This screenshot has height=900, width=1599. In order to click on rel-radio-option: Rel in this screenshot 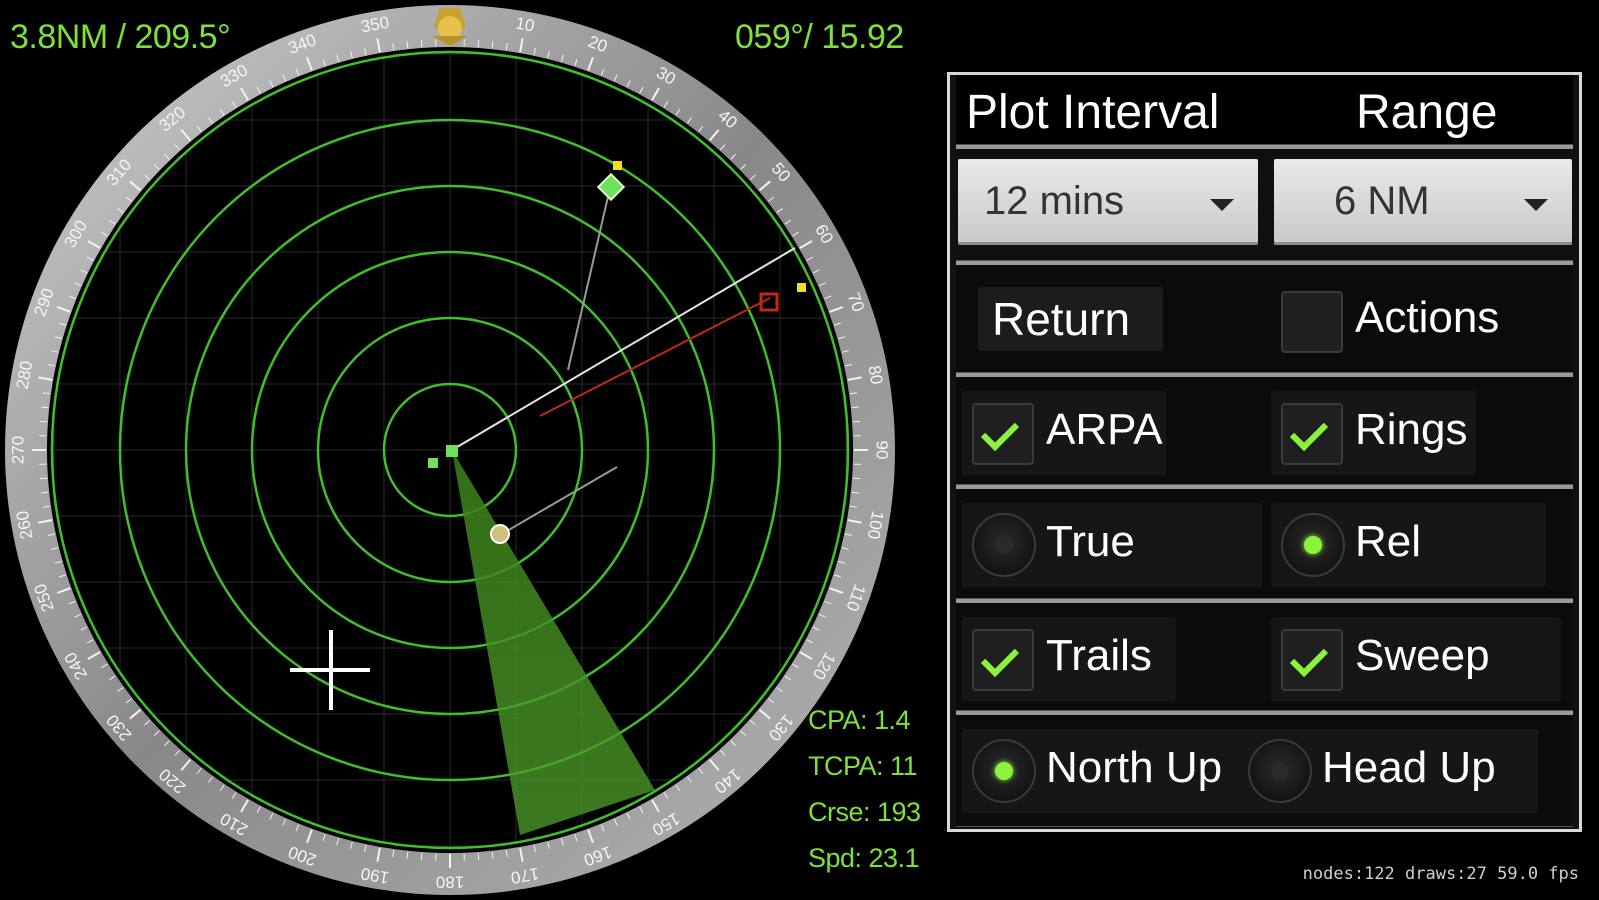, I will do `click(1408, 545)`.